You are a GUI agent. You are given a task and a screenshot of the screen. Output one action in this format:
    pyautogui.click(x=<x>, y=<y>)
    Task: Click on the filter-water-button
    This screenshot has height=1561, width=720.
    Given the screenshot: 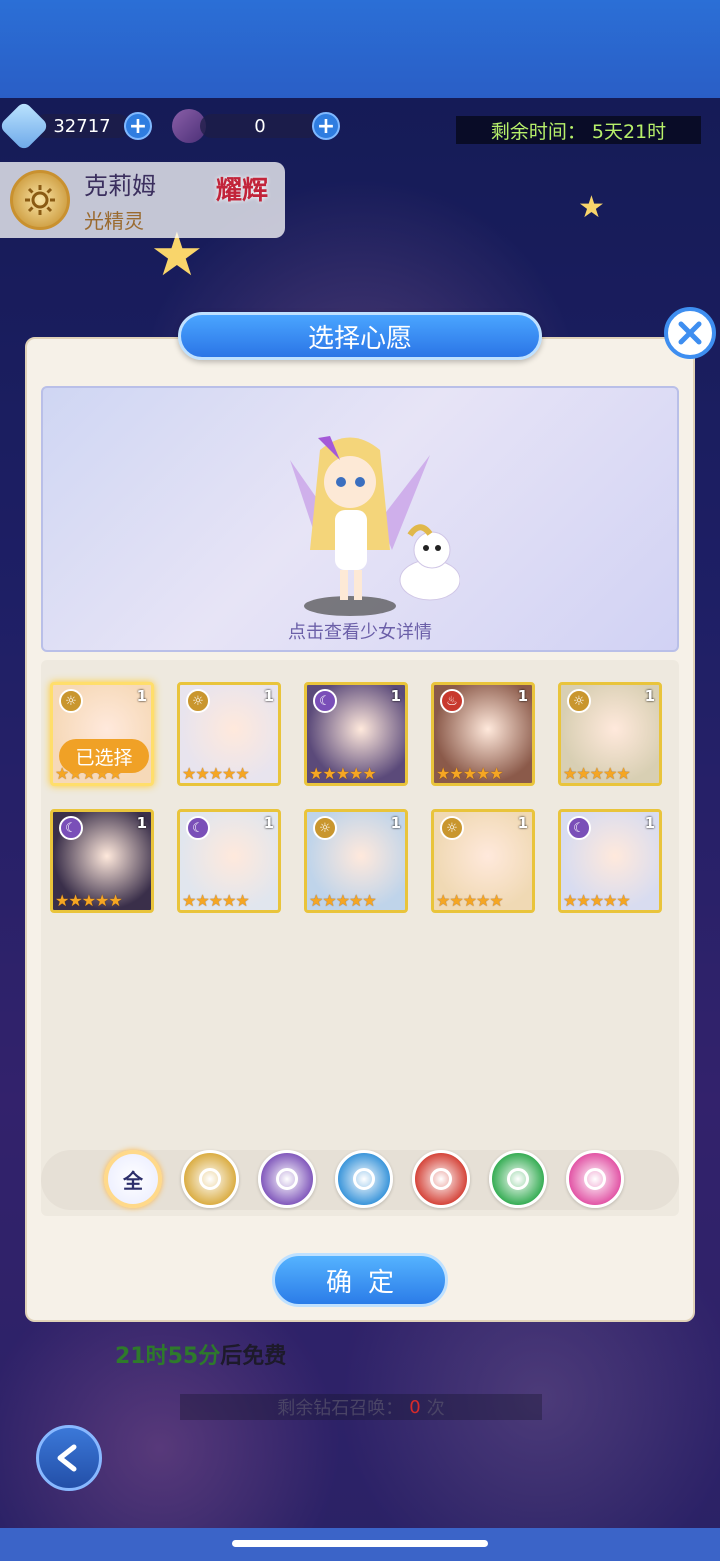 What is the action you would take?
    pyautogui.click(x=364, y=1179)
    